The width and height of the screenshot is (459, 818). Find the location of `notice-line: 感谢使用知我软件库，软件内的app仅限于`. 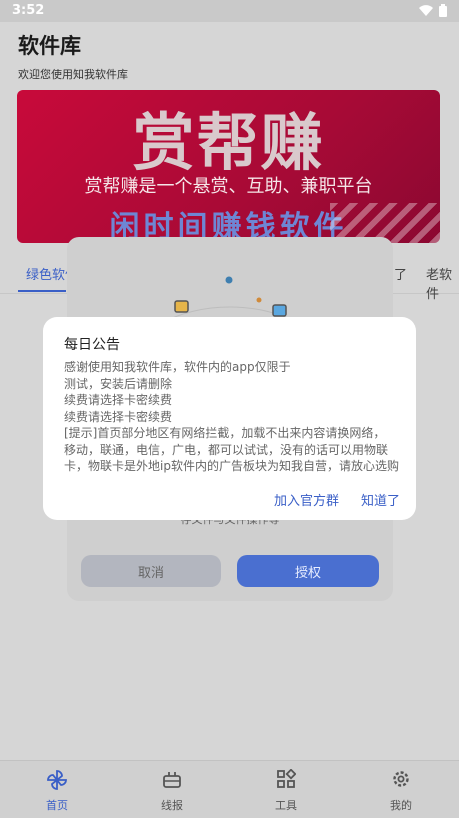

notice-line: 感谢使用知我软件库，软件内的app仅限于 is located at coordinates (177, 367).